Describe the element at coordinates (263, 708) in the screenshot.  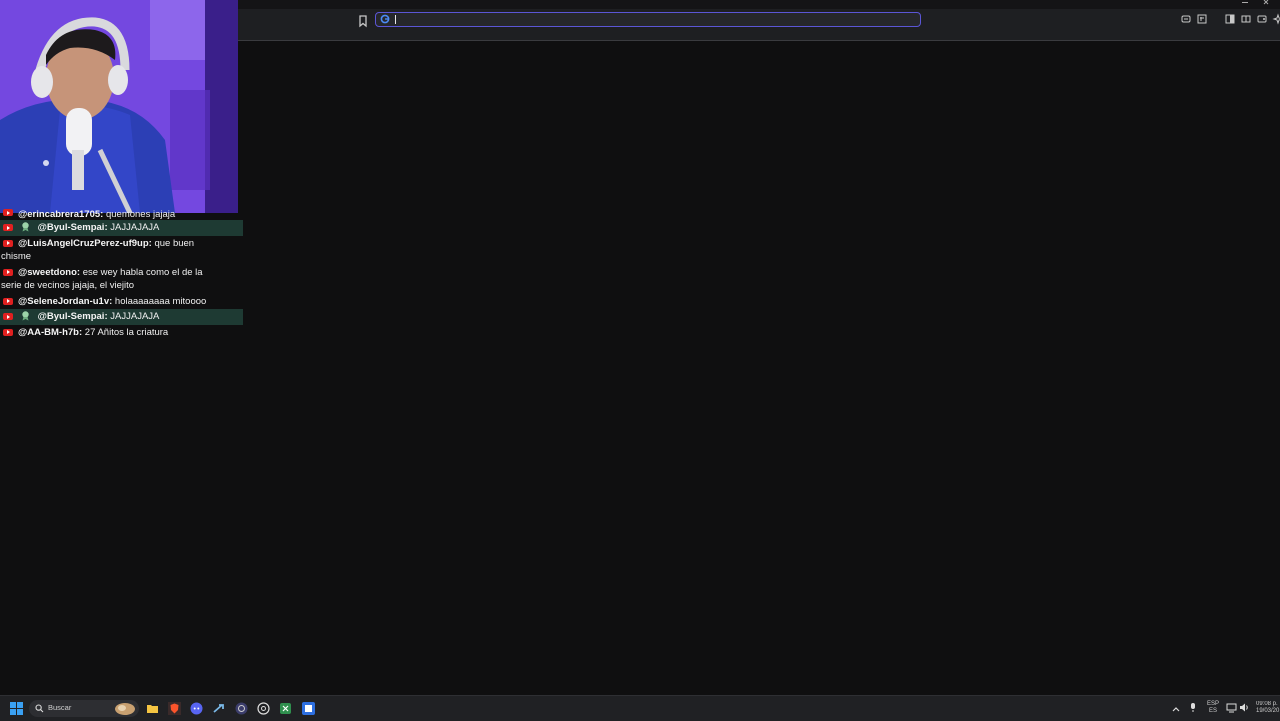
I see `chatgpt-icon` at that location.